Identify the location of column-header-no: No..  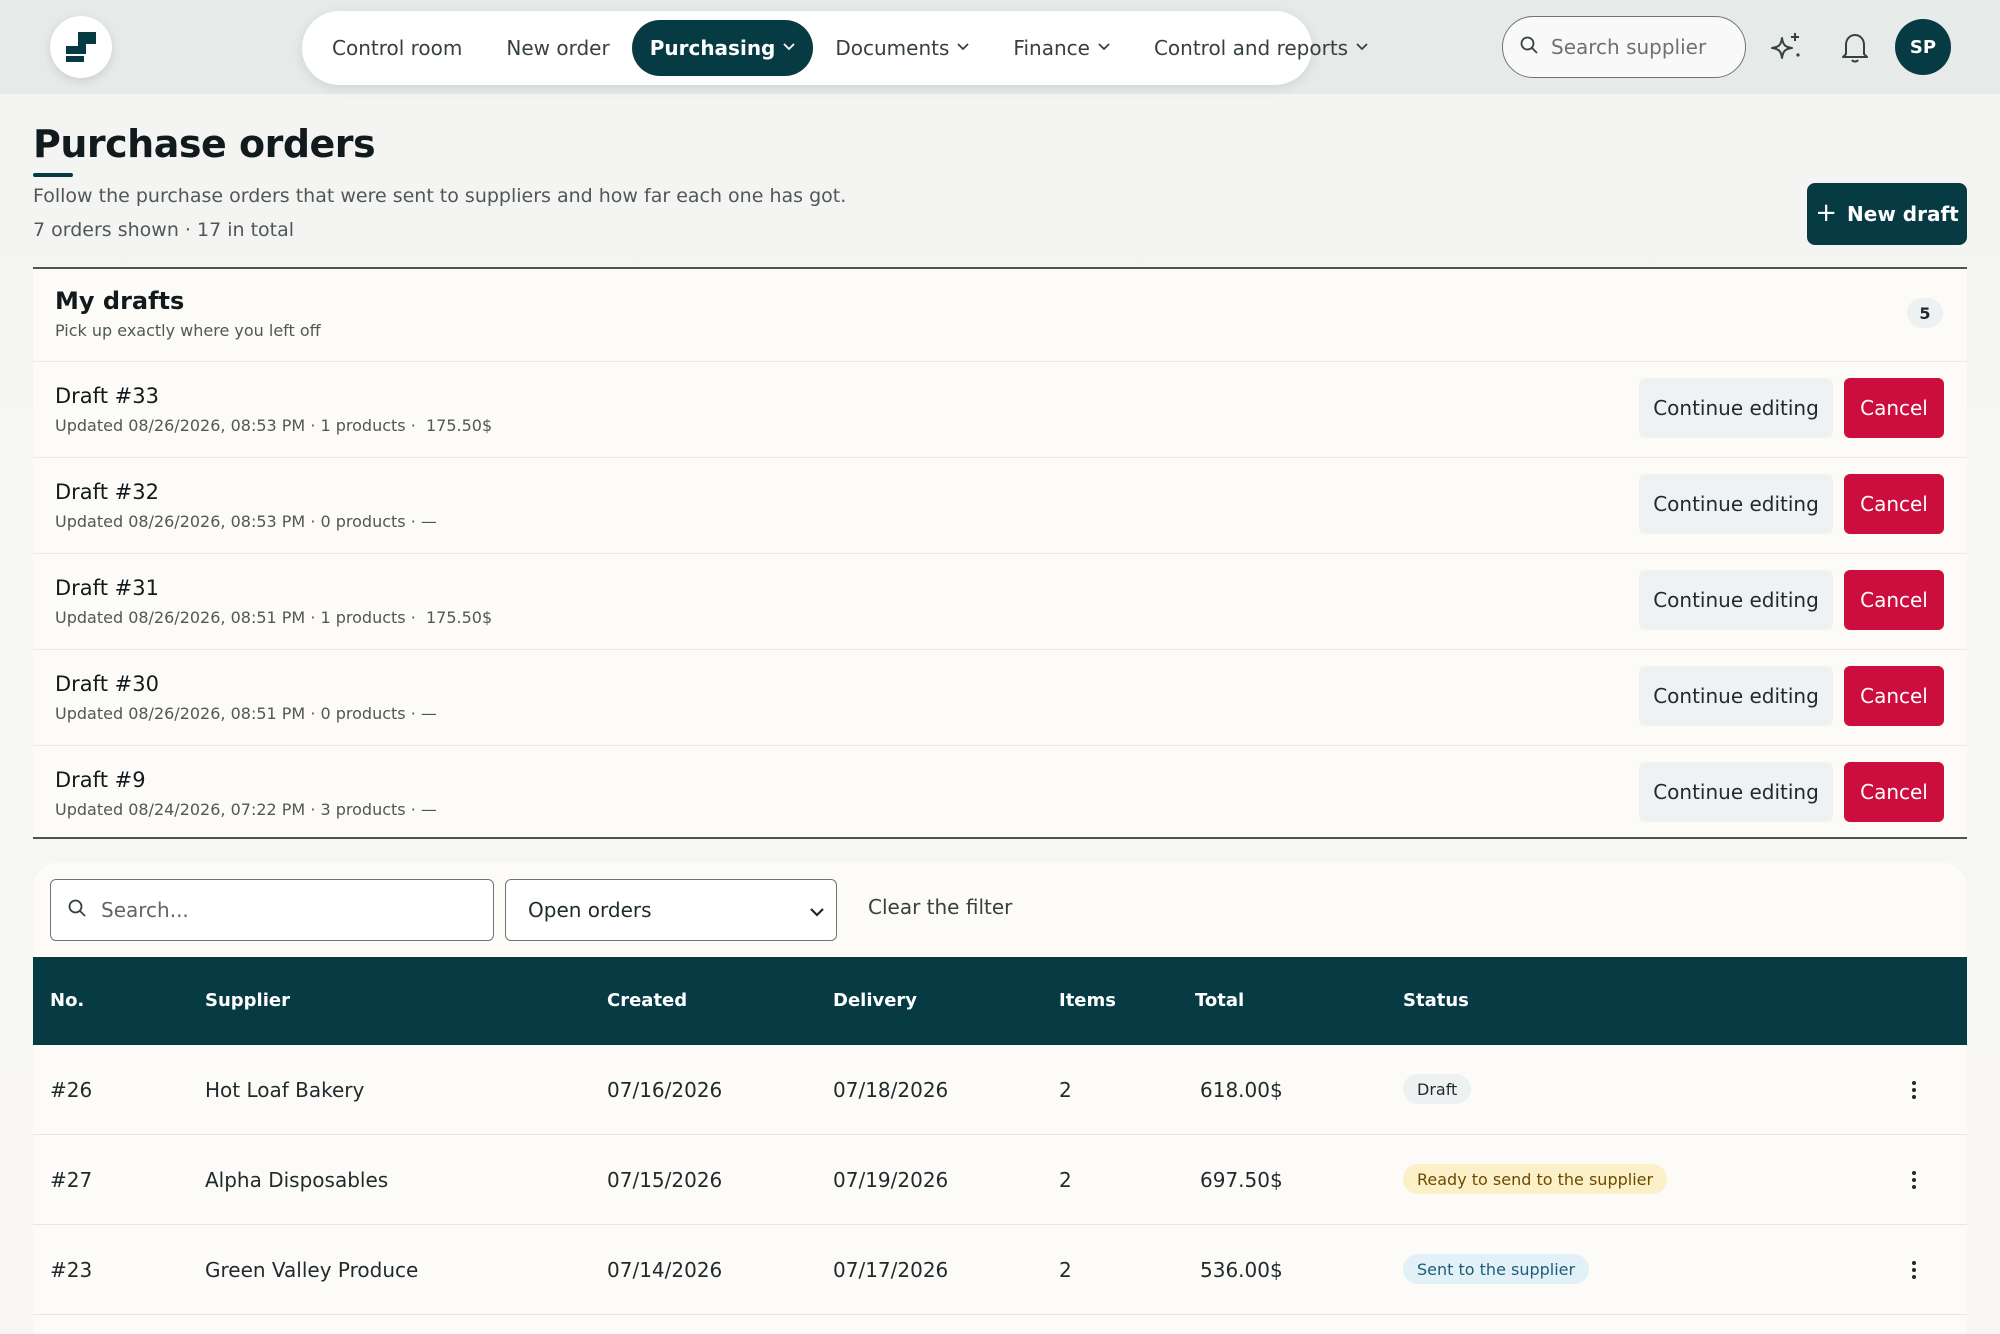
(67, 1000).